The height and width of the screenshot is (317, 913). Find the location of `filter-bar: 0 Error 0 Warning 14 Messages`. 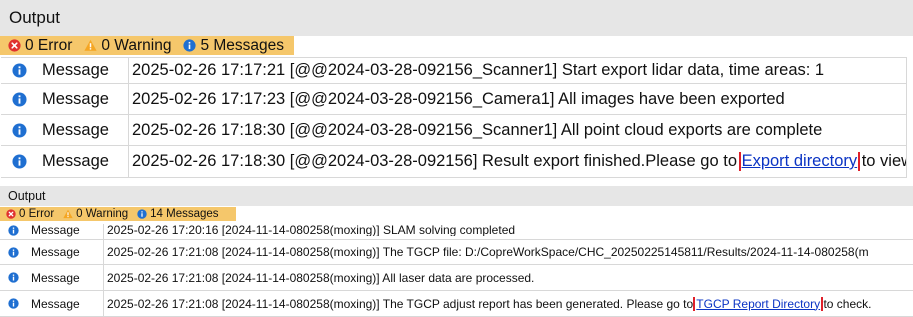

filter-bar: 0 Error 0 Warning 14 Messages is located at coordinates (118, 214).